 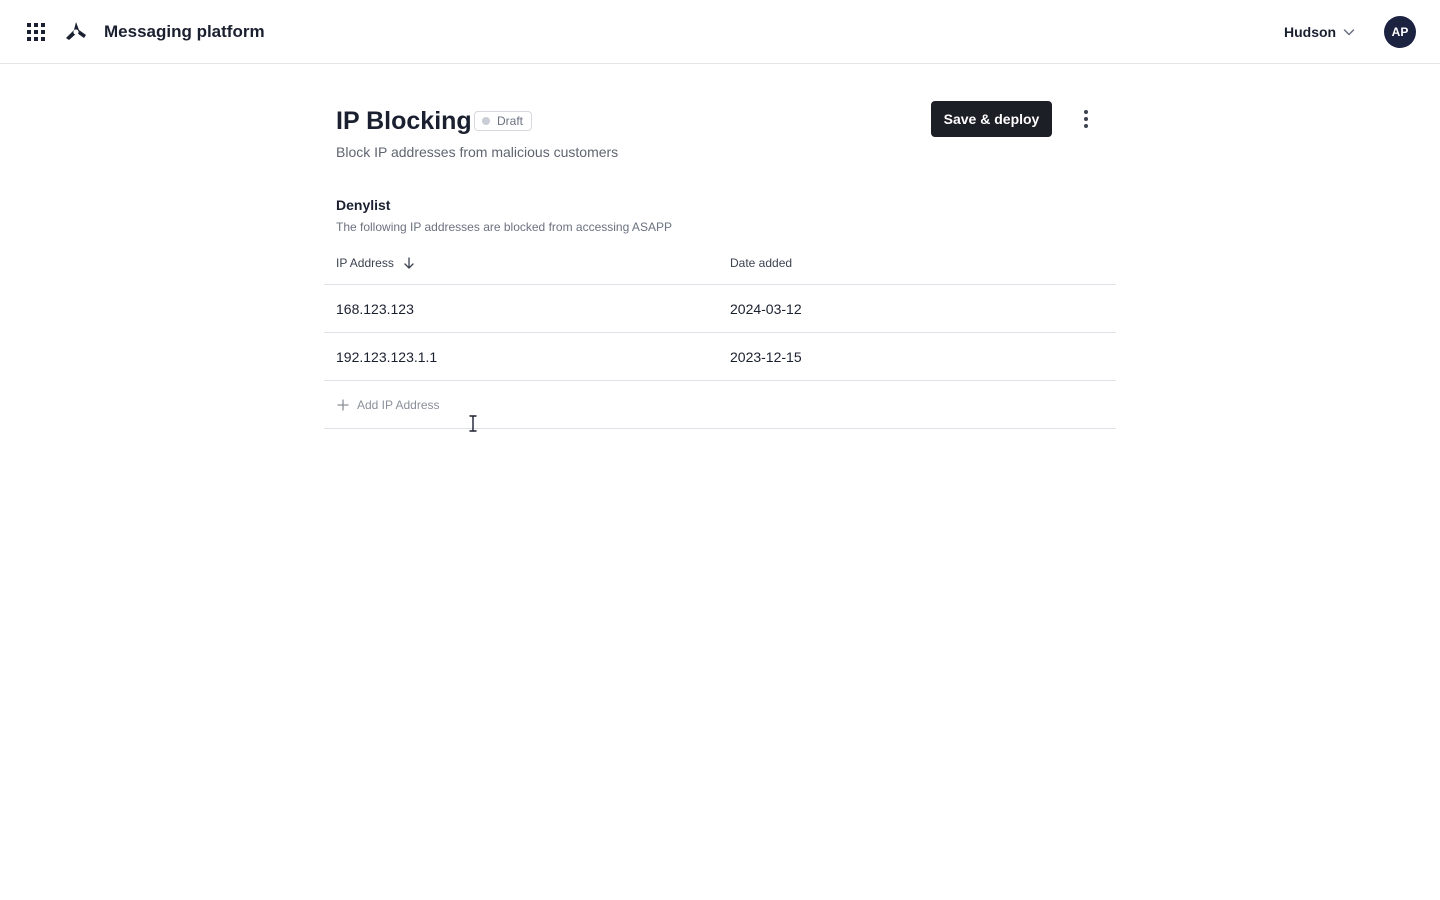 I want to click on section-title: Denylist, so click(x=363, y=205).